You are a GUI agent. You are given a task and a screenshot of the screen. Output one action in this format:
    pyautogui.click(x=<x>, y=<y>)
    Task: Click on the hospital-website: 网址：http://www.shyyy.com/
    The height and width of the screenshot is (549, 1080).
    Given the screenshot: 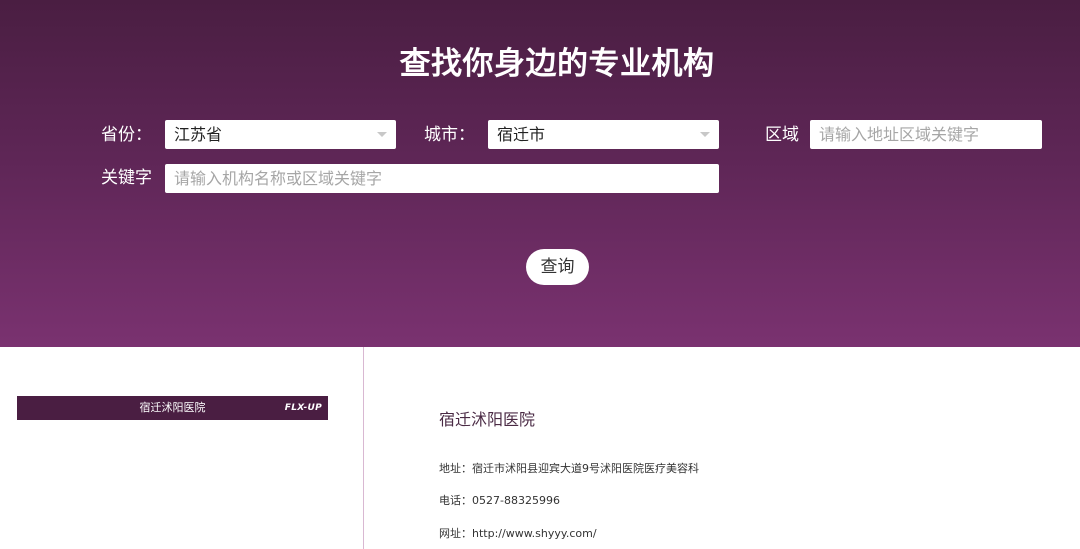 What is the action you would take?
    pyautogui.click(x=518, y=534)
    